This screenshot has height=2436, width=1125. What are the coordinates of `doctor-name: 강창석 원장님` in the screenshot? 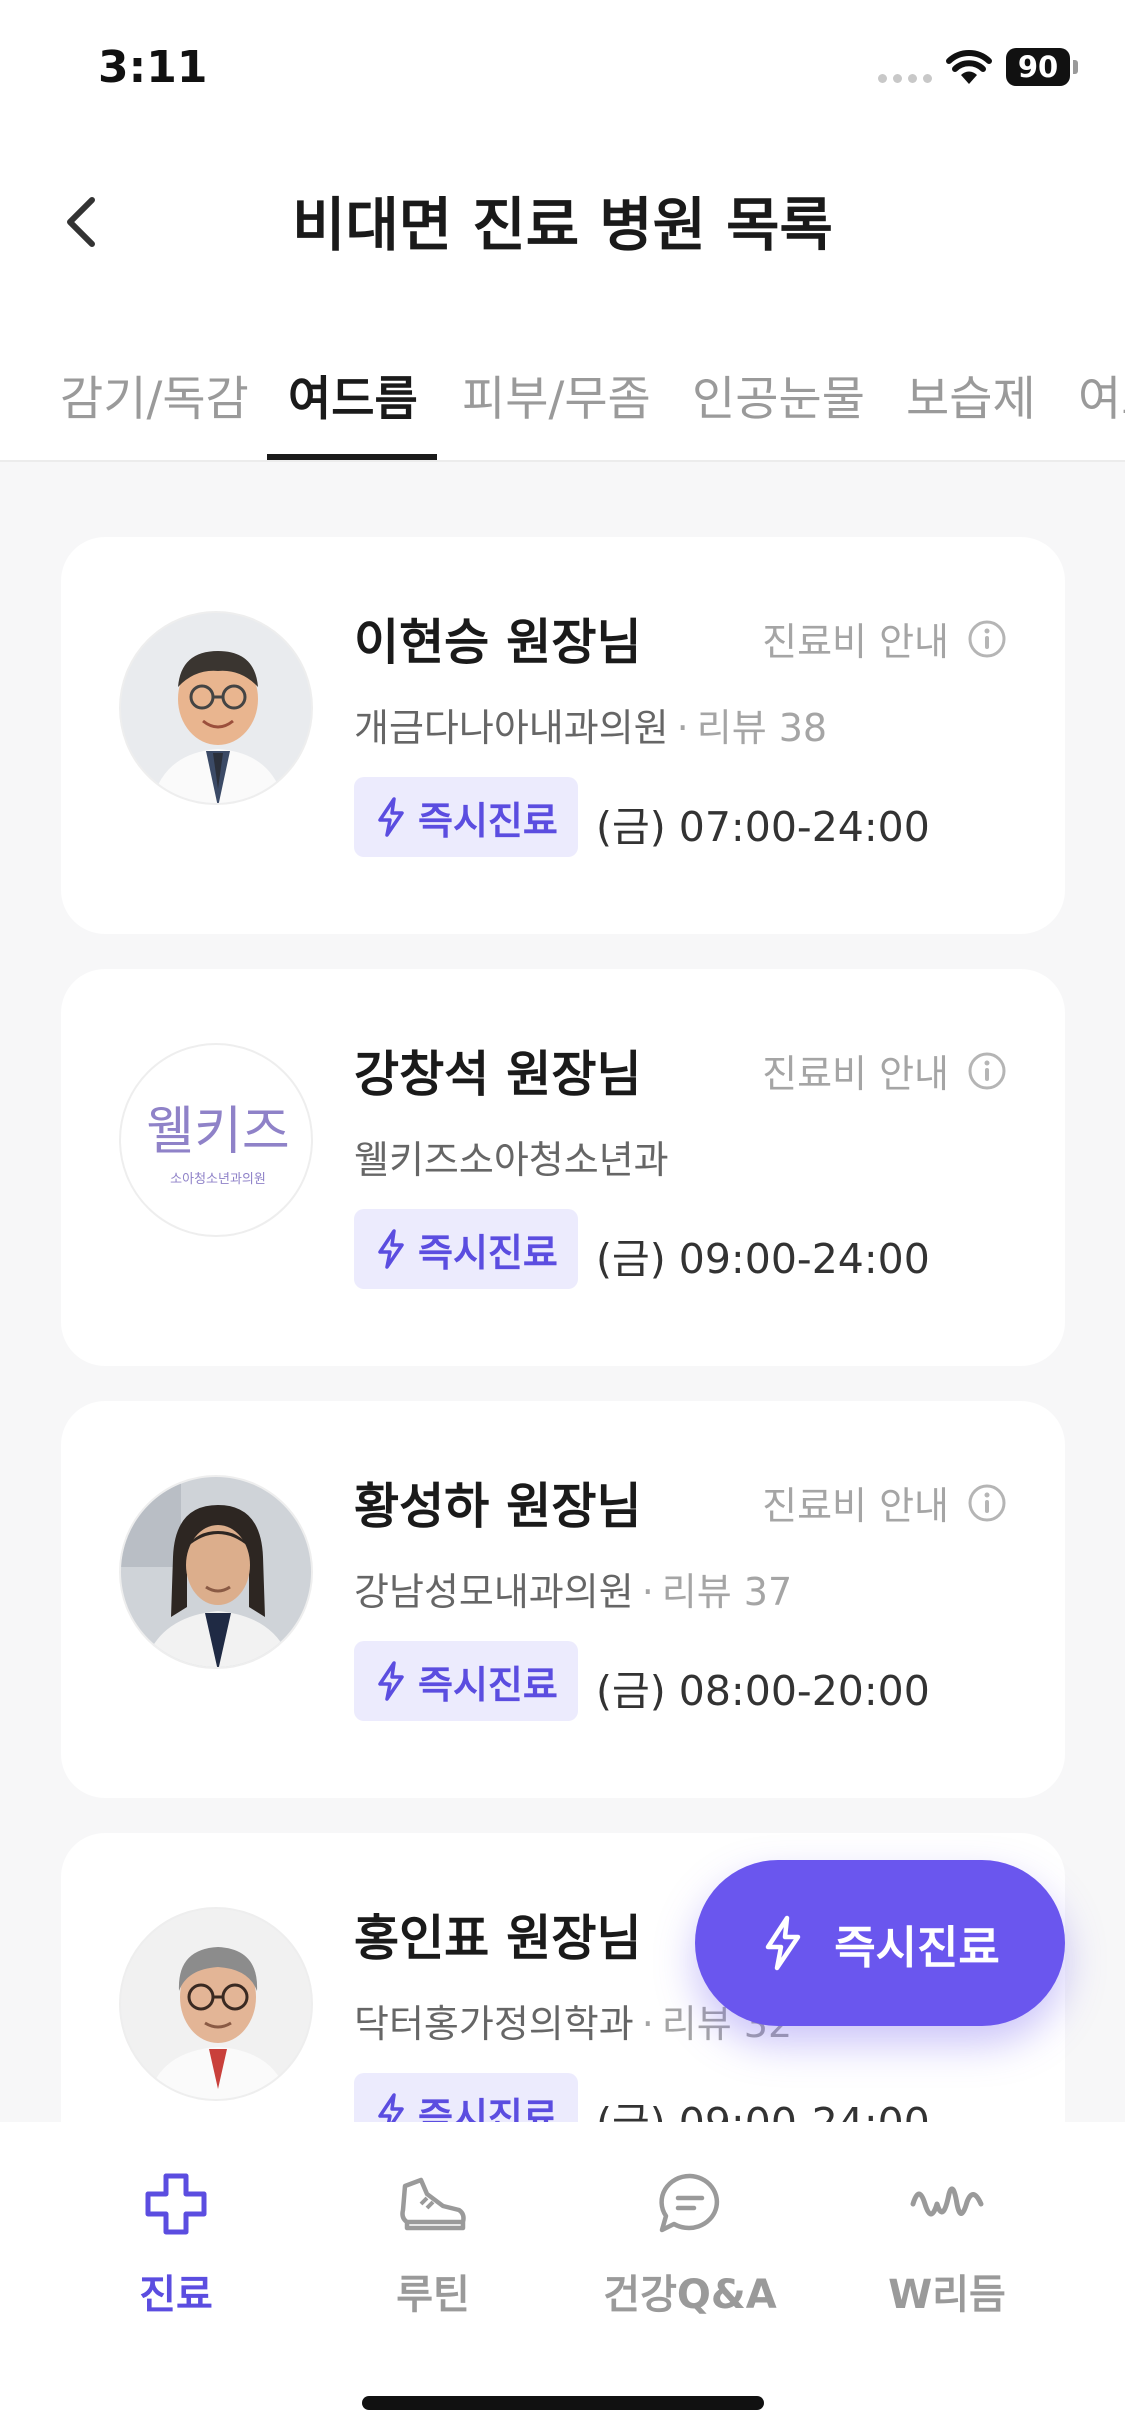 It's located at (498, 1074).